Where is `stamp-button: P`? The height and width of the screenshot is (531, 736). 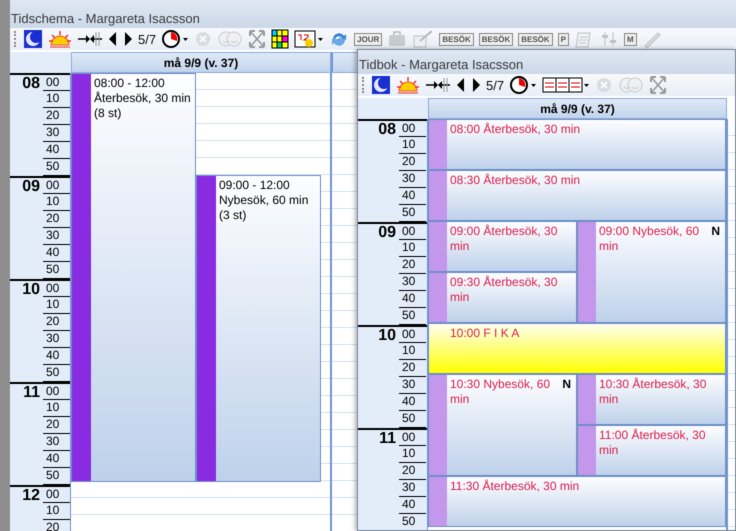 stamp-button: P is located at coordinates (564, 39).